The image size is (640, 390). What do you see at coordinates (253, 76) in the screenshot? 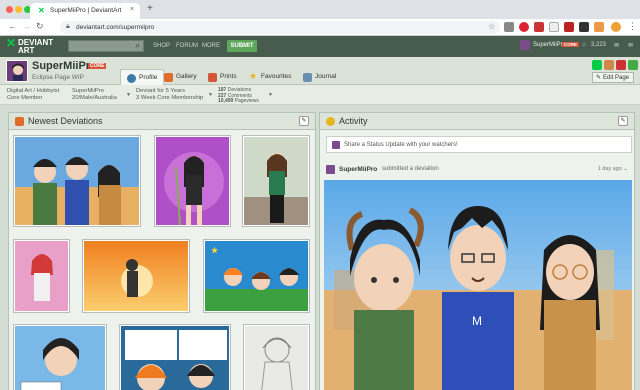
I see `star-icon: ★` at bounding box center [253, 76].